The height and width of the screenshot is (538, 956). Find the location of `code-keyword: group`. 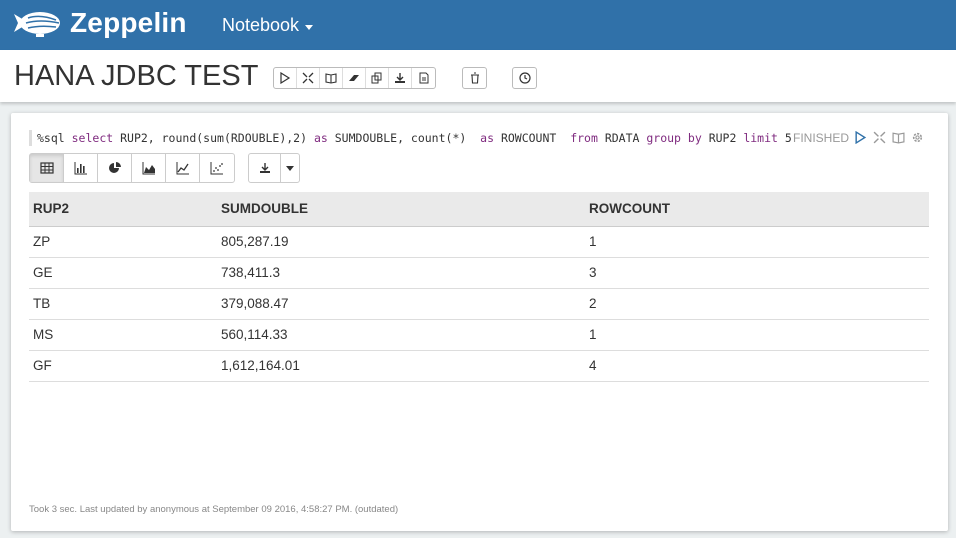

code-keyword: group is located at coordinates (663, 138).